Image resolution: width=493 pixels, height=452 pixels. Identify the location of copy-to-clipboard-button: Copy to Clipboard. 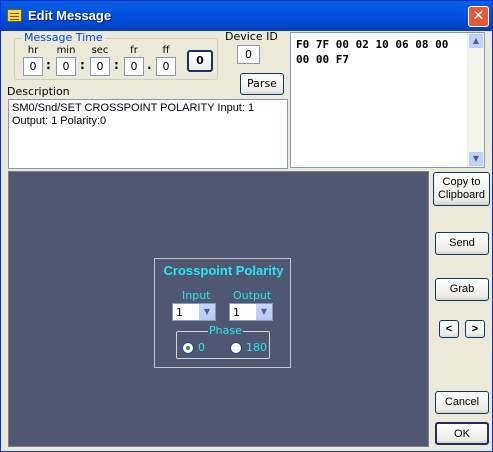
(461, 189).